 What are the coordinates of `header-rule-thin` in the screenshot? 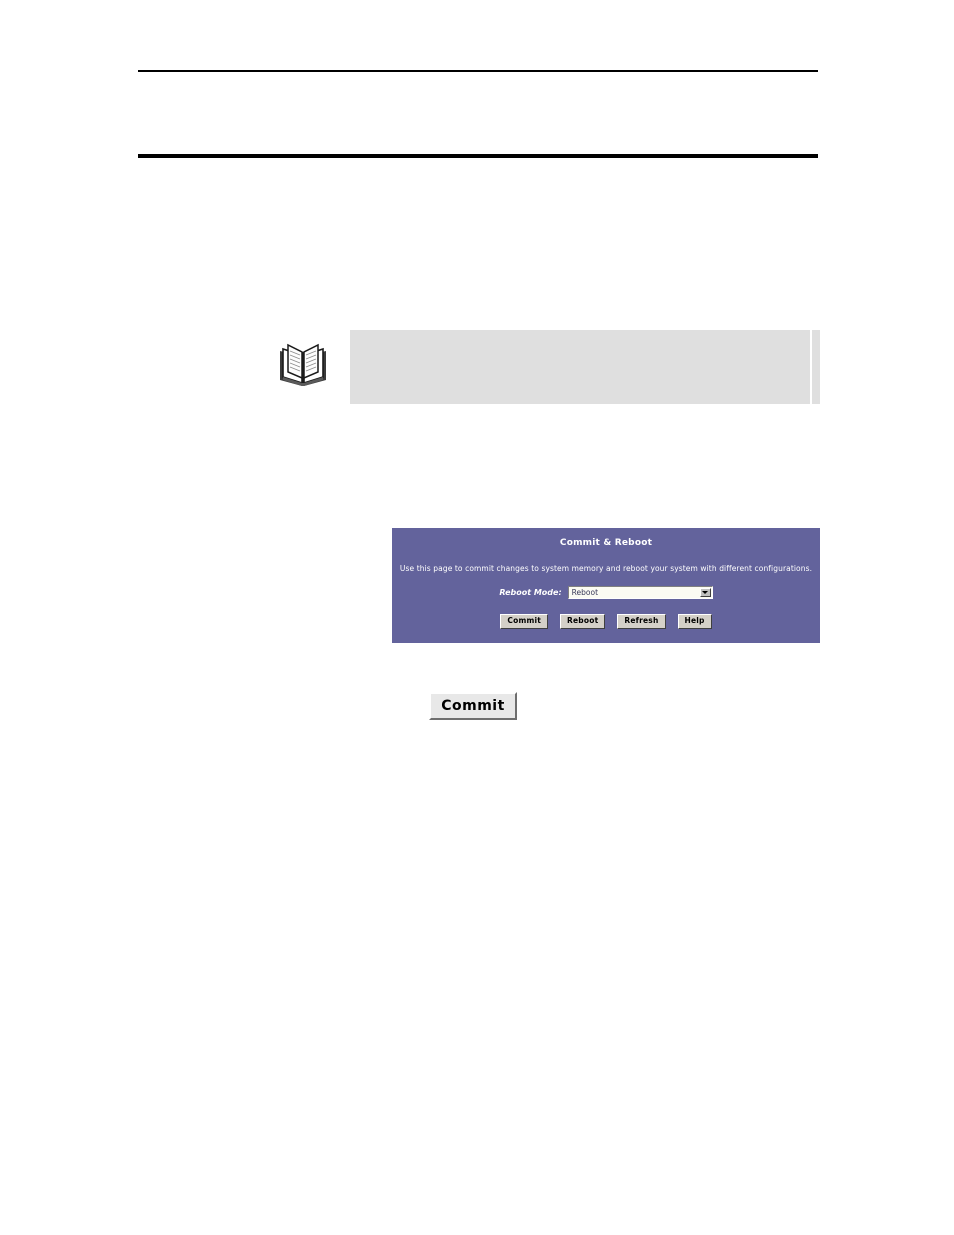 It's located at (478, 71).